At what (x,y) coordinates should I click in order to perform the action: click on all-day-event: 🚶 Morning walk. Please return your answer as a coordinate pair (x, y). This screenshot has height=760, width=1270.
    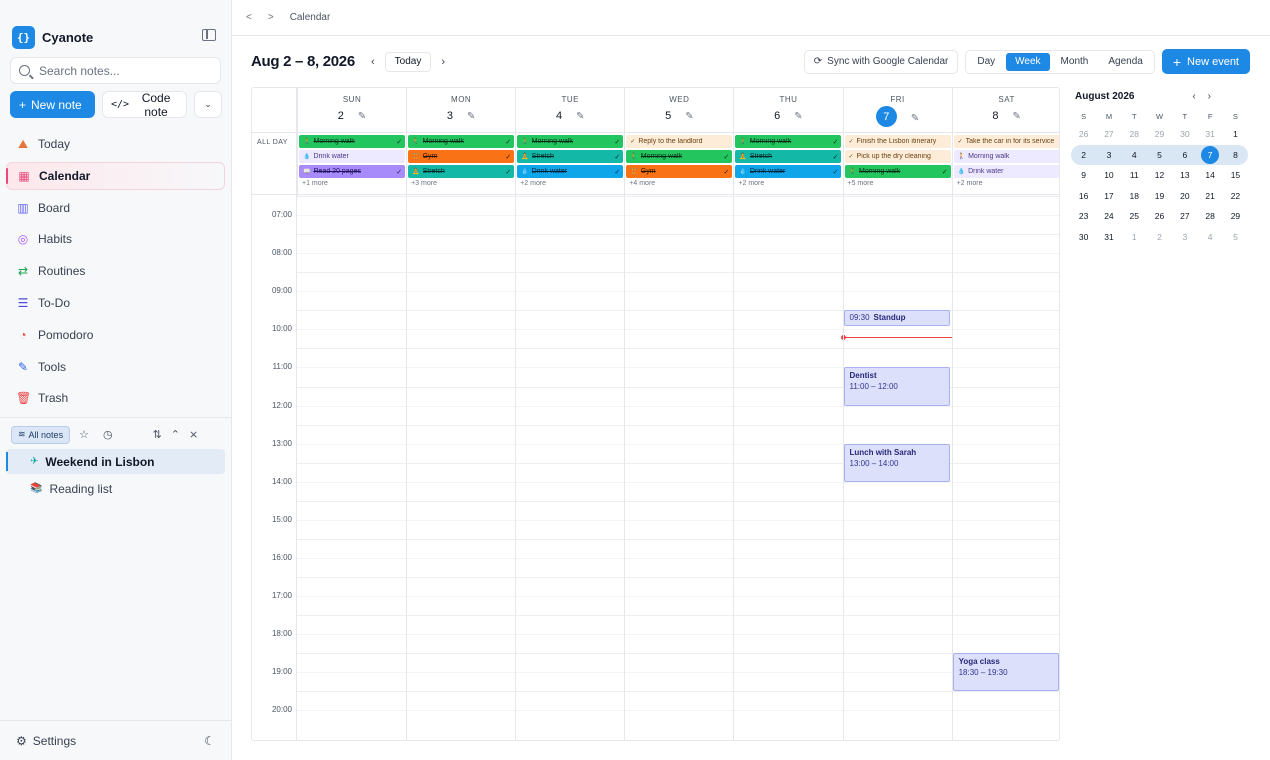
    Looking at the image, I should click on (1006, 156).